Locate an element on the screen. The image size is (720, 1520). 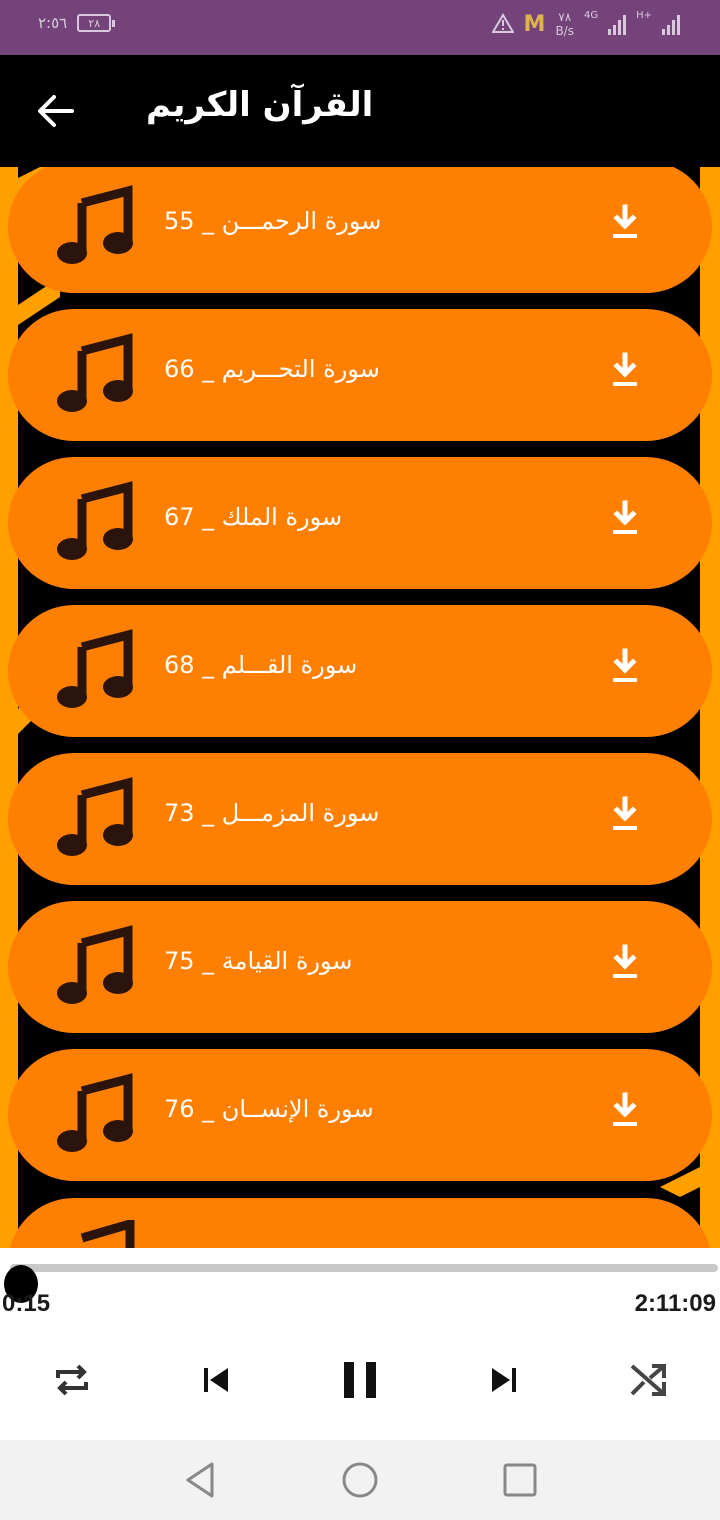
app-logo-icon: M is located at coordinates (534, 24).